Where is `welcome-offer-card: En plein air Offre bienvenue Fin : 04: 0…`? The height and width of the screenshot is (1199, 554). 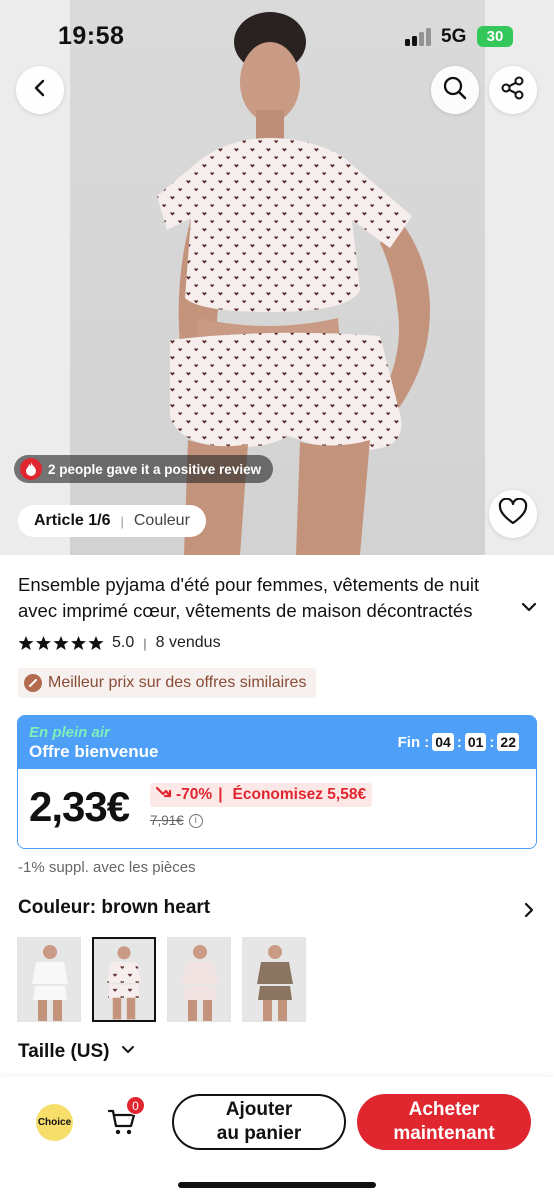 welcome-offer-card: En plein air Offre bienvenue Fin : 04: 0… is located at coordinates (277, 782).